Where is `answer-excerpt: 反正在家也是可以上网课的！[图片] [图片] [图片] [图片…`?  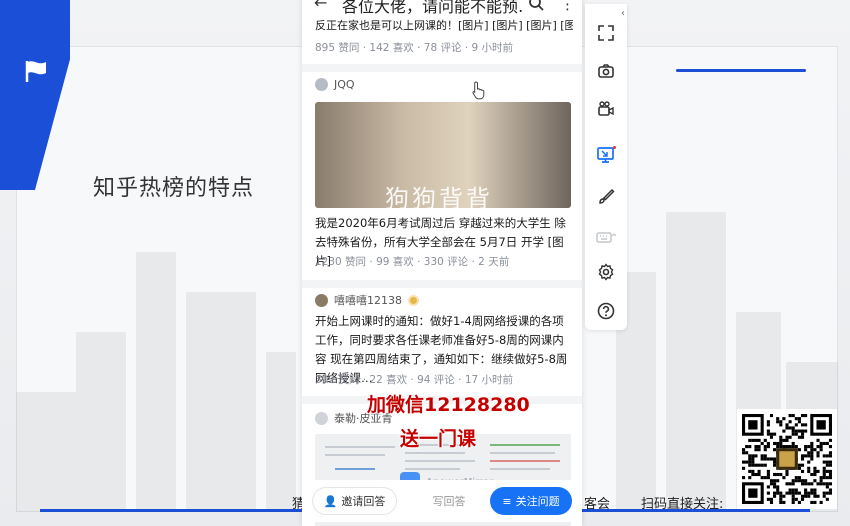
answer-excerpt: 反正在家也是可以上网课的！[图片] [图片] [图片] [图片… is located at coordinates (444, 25).